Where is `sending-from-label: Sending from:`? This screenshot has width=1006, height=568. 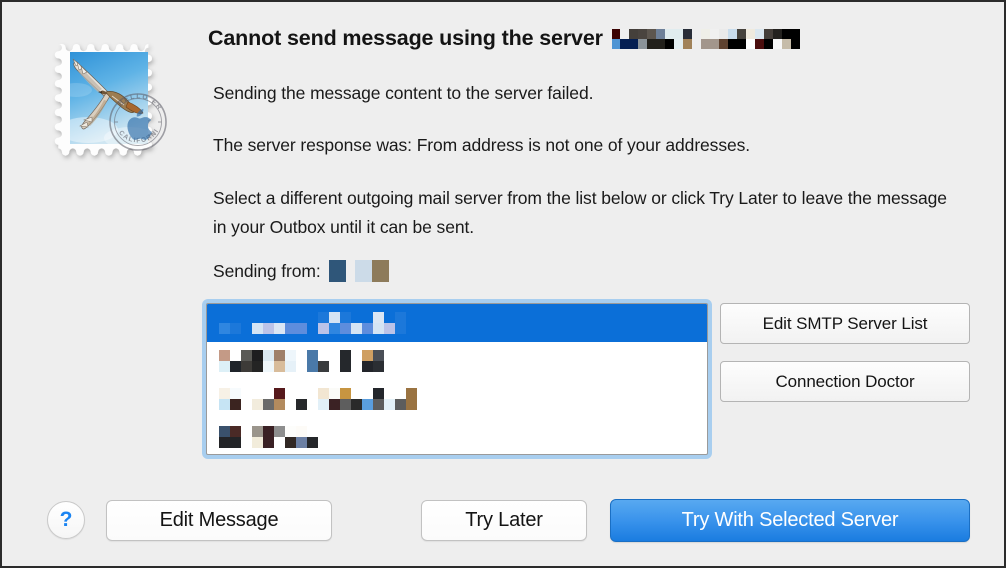 sending-from-label: Sending from: is located at coordinates (267, 270).